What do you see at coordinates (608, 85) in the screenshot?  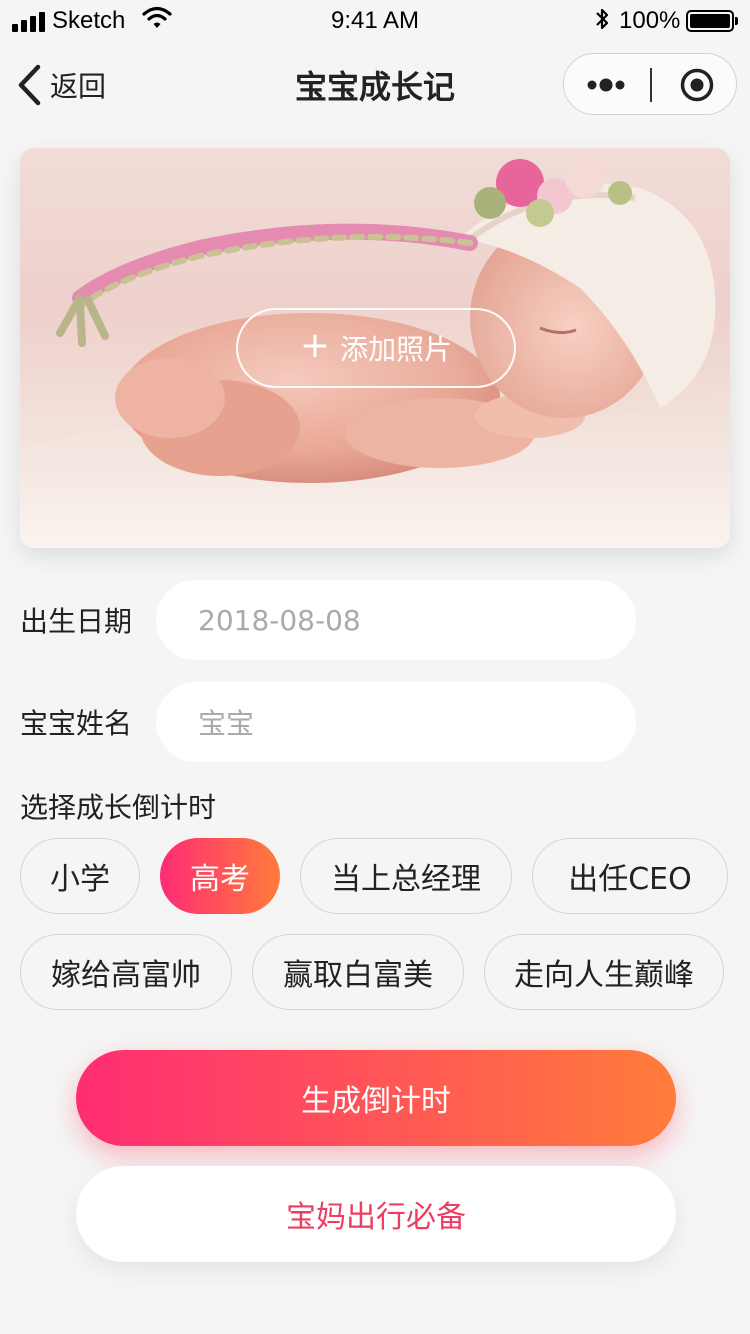 I see `more-dots-icon` at bounding box center [608, 85].